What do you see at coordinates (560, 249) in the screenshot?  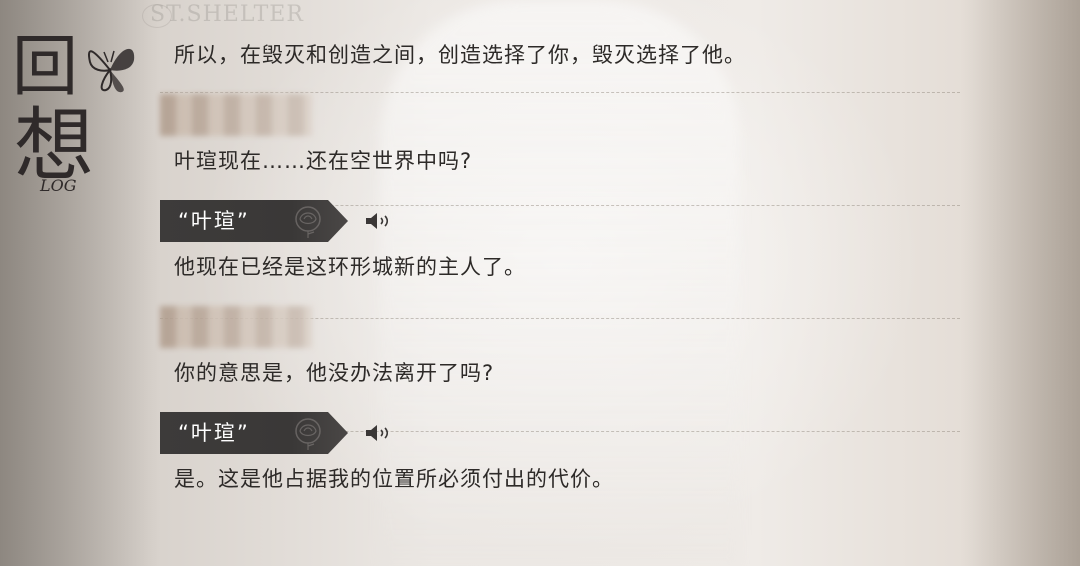 I see `log-entry: “叶瑄” 他现在已经是这环形城新的主人了。` at bounding box center [560, 249].